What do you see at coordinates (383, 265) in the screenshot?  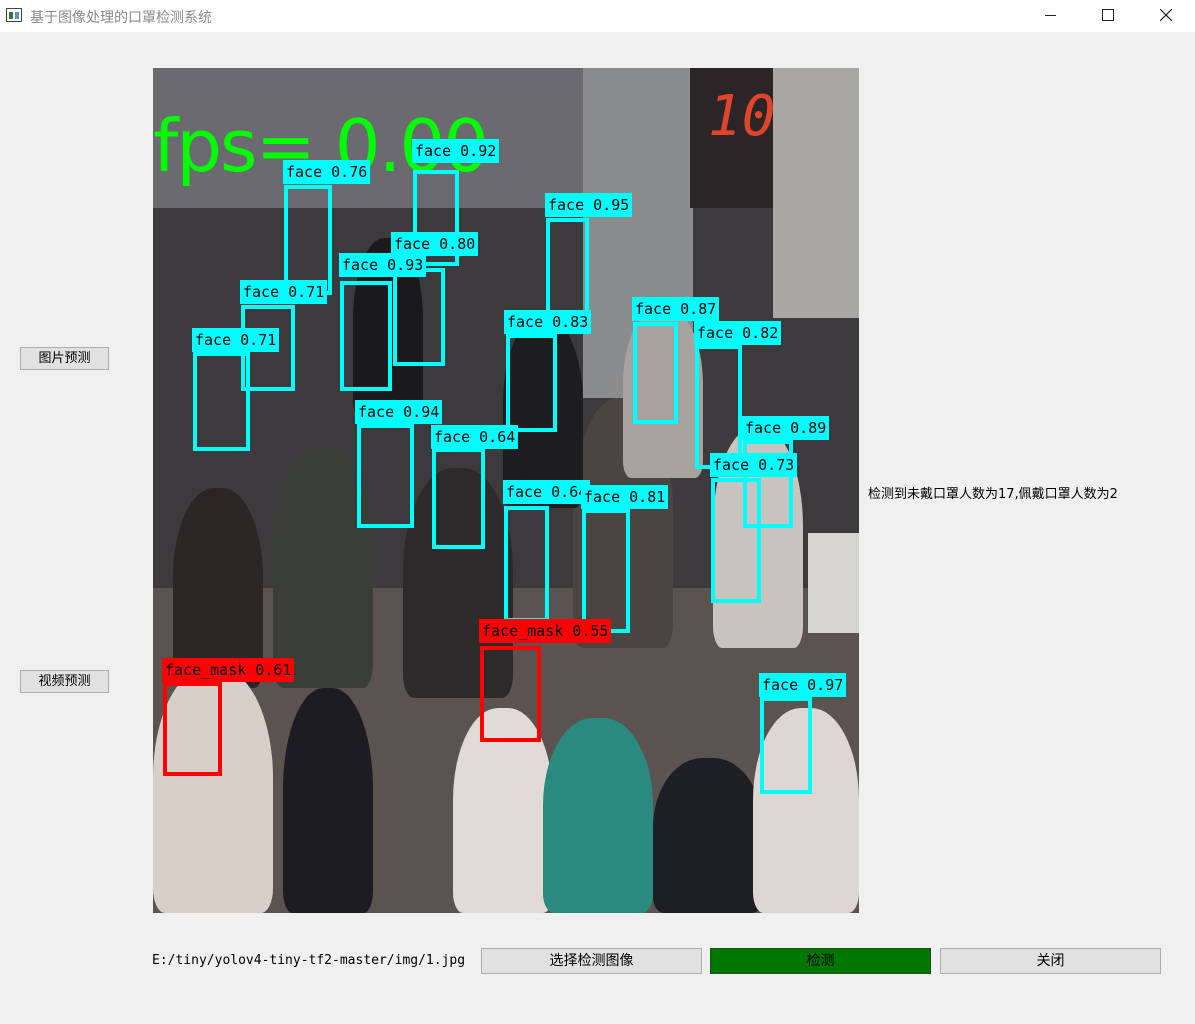 I see `detection-label: face 0.93` at bounding box center [383, 265].